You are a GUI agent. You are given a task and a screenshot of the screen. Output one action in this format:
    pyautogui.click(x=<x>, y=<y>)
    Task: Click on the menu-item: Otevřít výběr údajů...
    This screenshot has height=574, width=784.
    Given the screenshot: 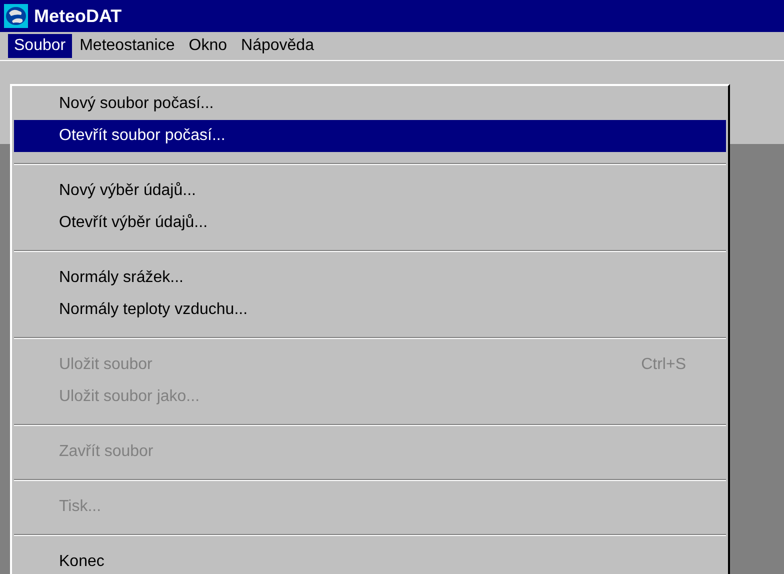 What is the action you would take?
    pyautogui.click(x=370, y=223)
    